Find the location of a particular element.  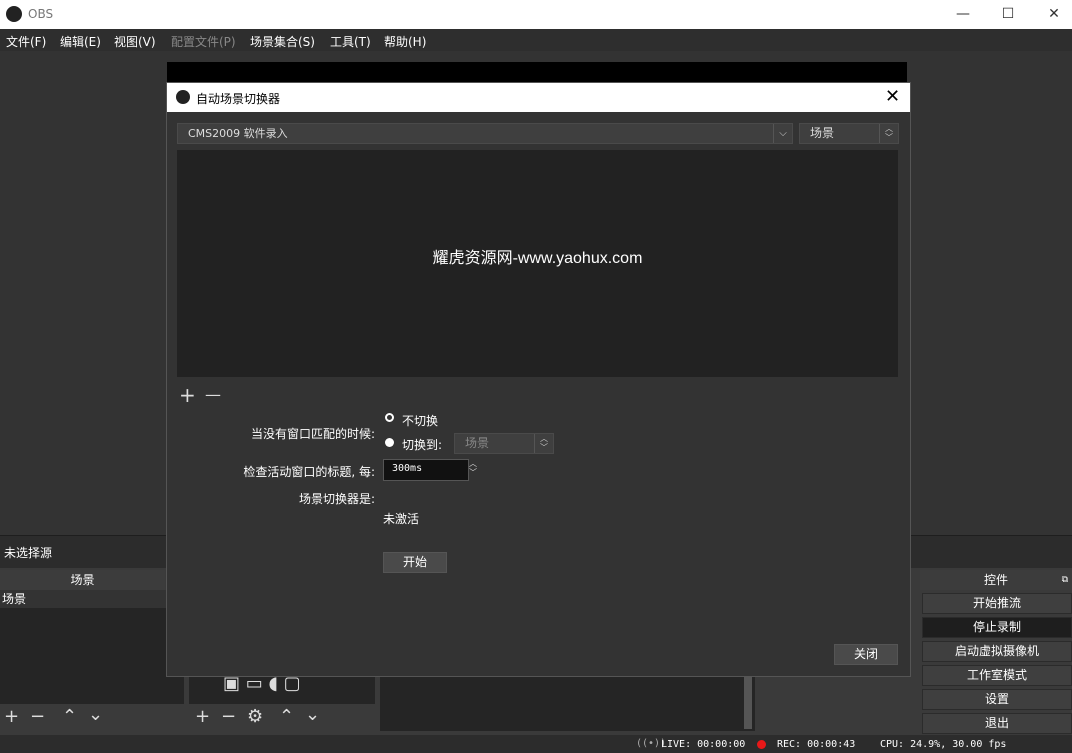

switch-to-scene-value: 场景 is located at coordinates (477, 443).